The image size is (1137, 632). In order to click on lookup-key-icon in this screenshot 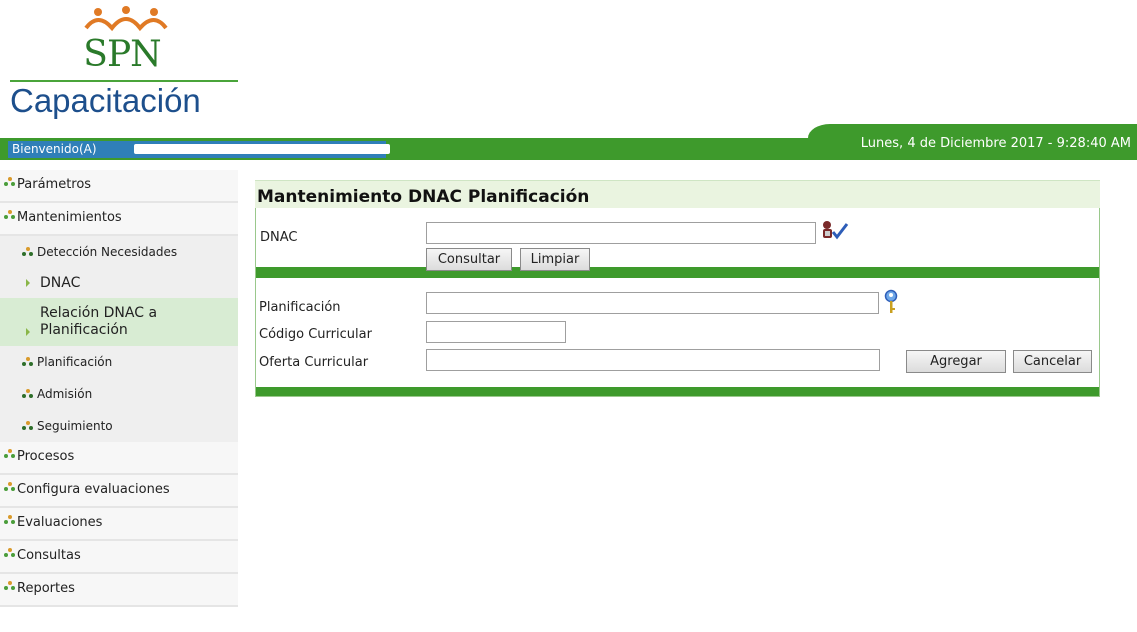, I will do `click(891, 302)`.